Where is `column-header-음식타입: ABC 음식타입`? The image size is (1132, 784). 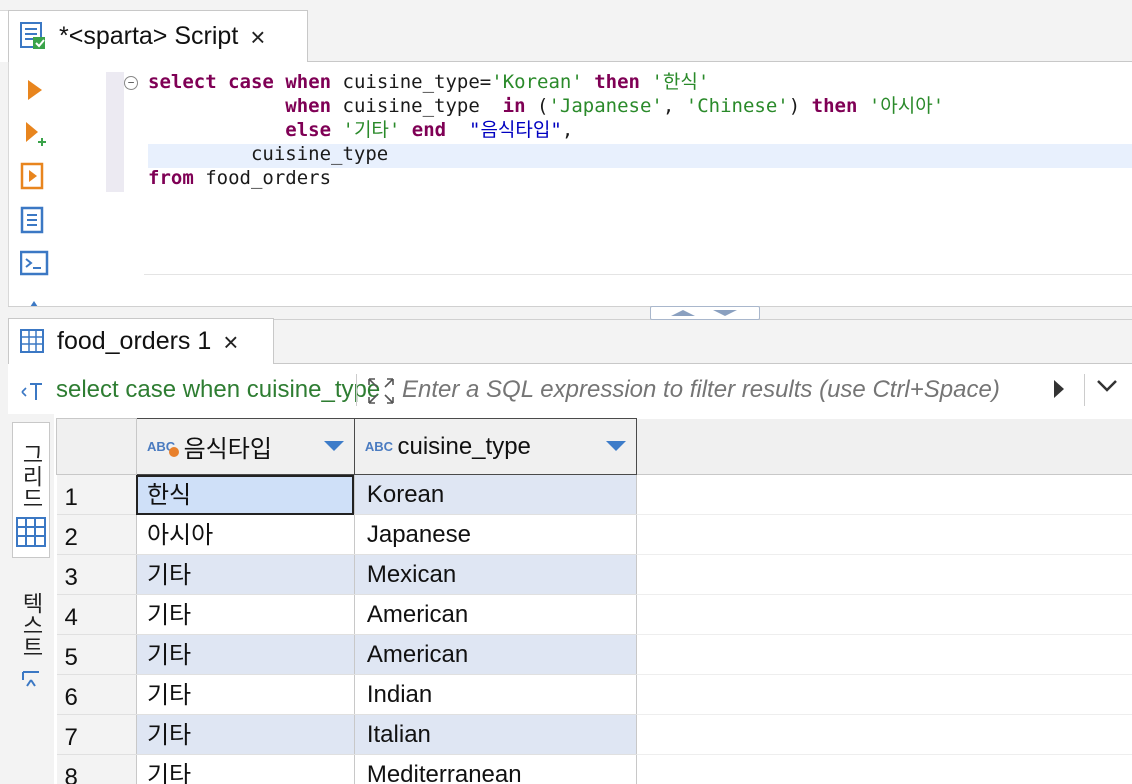 column-header-음식타입: ABC 음식타입 is located at coordinates (245, 446).